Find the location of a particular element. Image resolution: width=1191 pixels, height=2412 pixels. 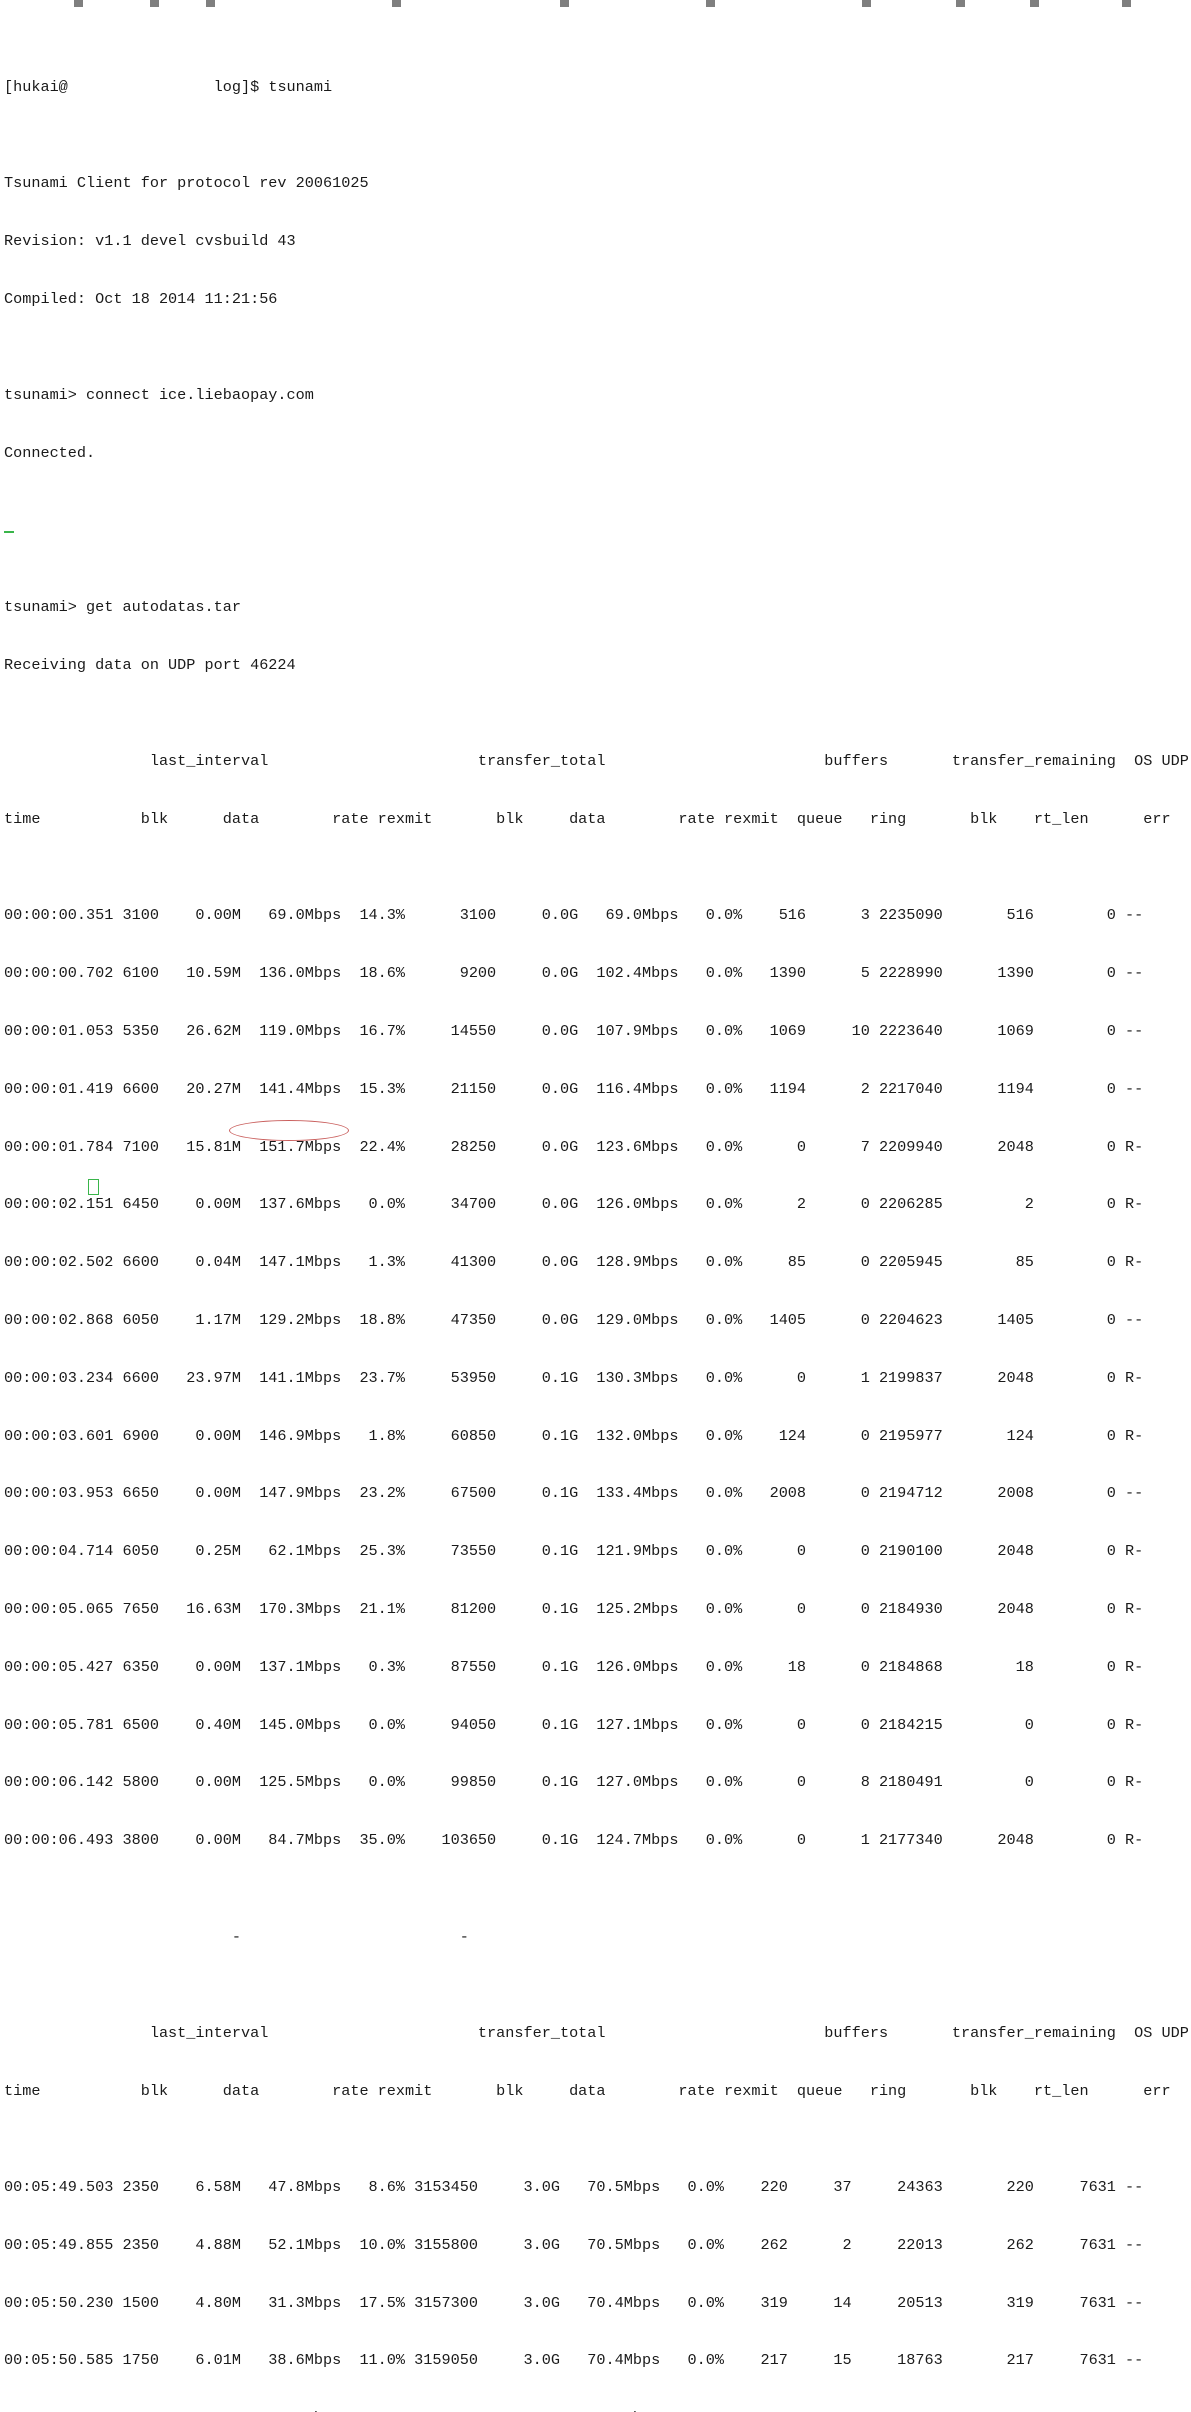

connect-command-line: tsunami> connect ice.liebaopay.com is located at coordinates (159, 395).